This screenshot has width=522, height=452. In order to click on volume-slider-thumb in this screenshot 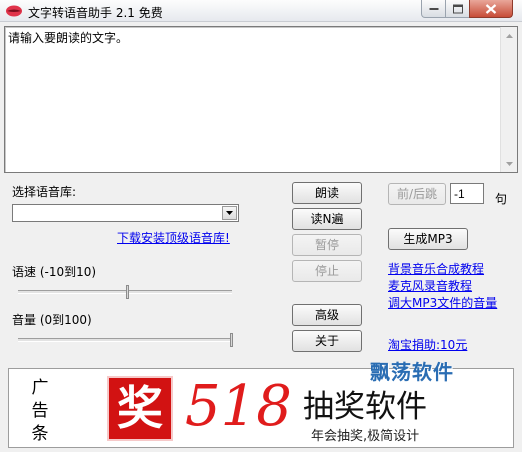, I will do `click(231, 340)`.